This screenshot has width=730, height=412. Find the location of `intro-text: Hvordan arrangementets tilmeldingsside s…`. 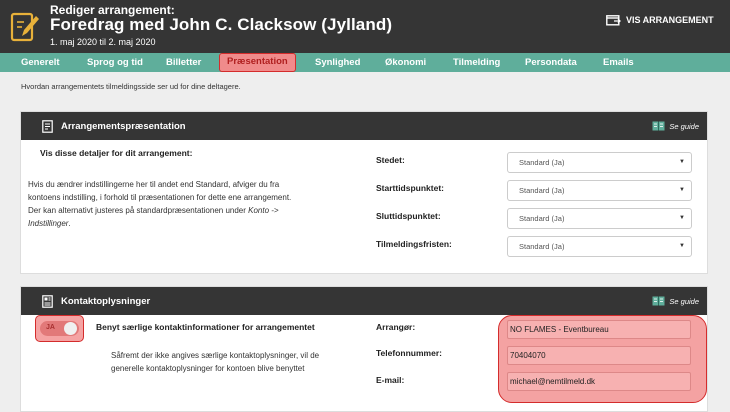

intro-text: Hvordan arrangementets tilmeldingsside s… is located at coordinates (131, 86).